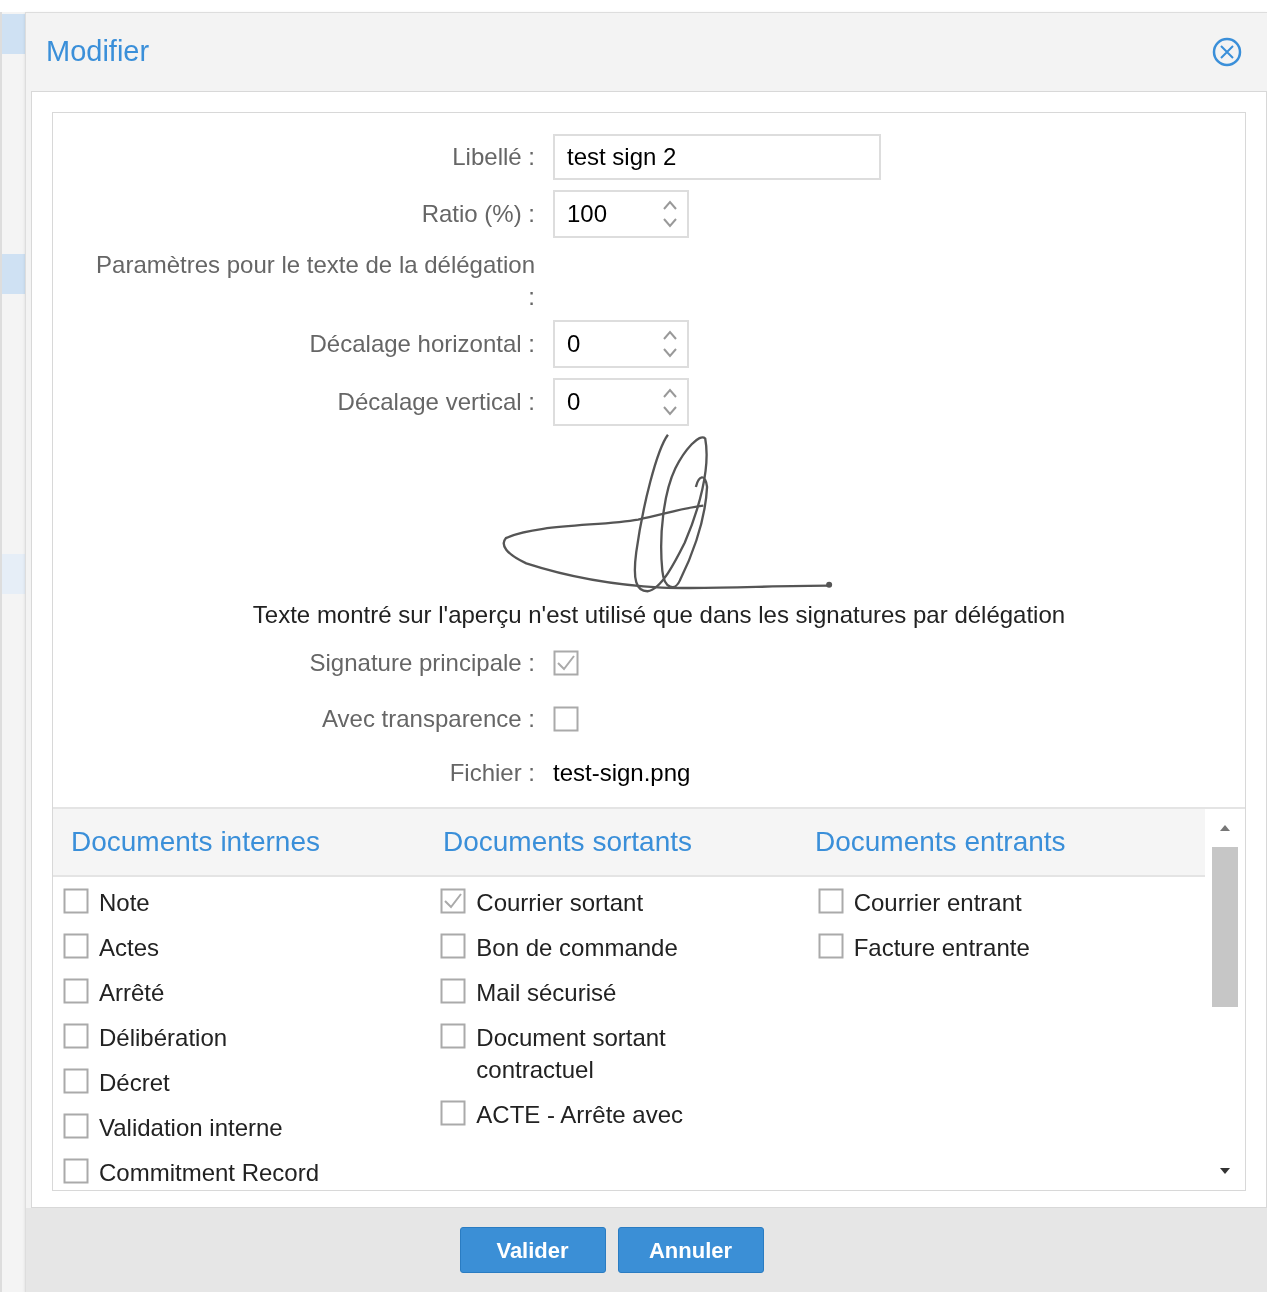 The image size is (1267, 1292). What do you see at coordinates (428, 718) in the screenshot?
I see `field-label: Avec transparence :` at bounding box center [428, 718].